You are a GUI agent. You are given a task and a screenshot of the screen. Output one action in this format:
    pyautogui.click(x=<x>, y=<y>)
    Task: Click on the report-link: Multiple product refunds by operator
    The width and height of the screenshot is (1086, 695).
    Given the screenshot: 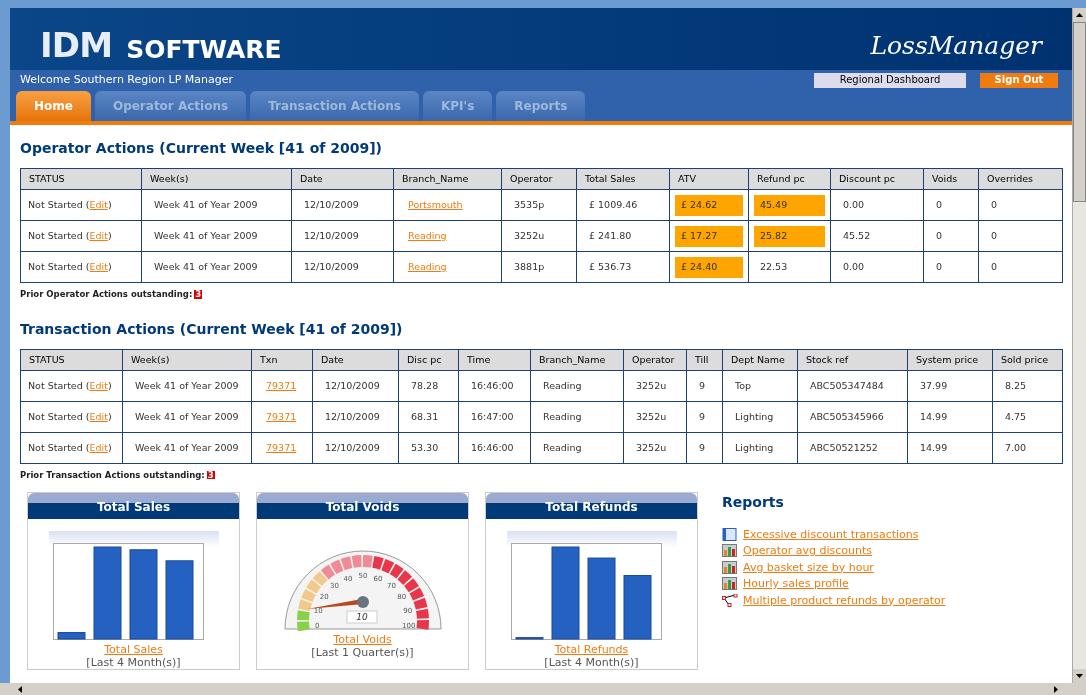 What is the action you would take?
    pyautogui.click(x=844, y=600)
    